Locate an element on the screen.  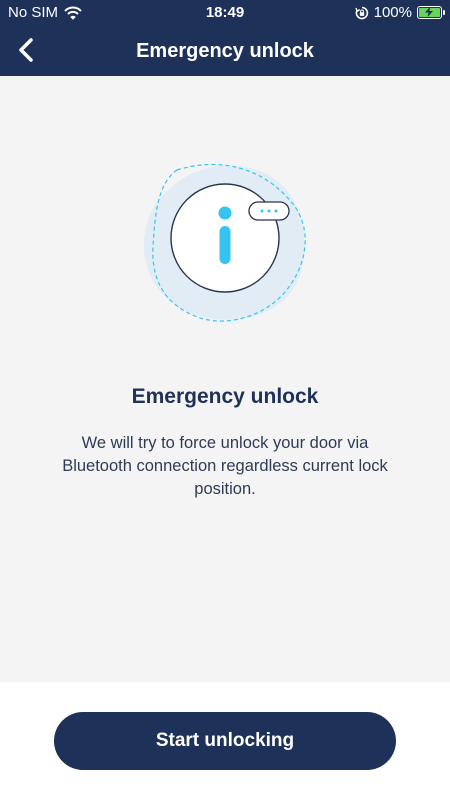
status-right: 100% is located at coordinates (399, 12).